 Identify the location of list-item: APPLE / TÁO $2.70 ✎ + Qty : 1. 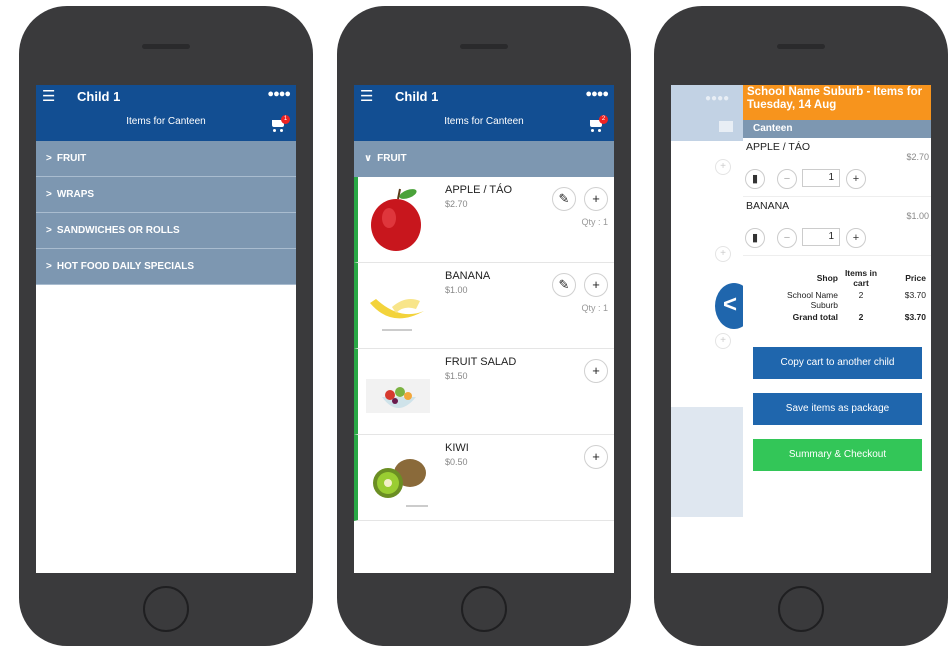
(484, 220).